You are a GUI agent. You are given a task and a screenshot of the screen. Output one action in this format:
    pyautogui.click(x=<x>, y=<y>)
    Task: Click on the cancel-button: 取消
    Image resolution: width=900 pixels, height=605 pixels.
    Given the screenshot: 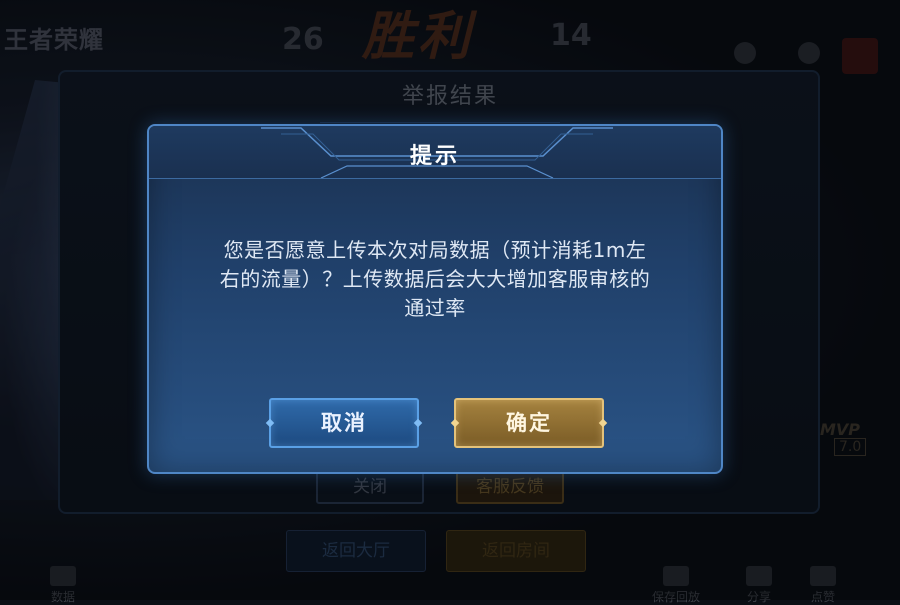 What is the action you would take?
    pyautogui.click(x=344, y=423)
    